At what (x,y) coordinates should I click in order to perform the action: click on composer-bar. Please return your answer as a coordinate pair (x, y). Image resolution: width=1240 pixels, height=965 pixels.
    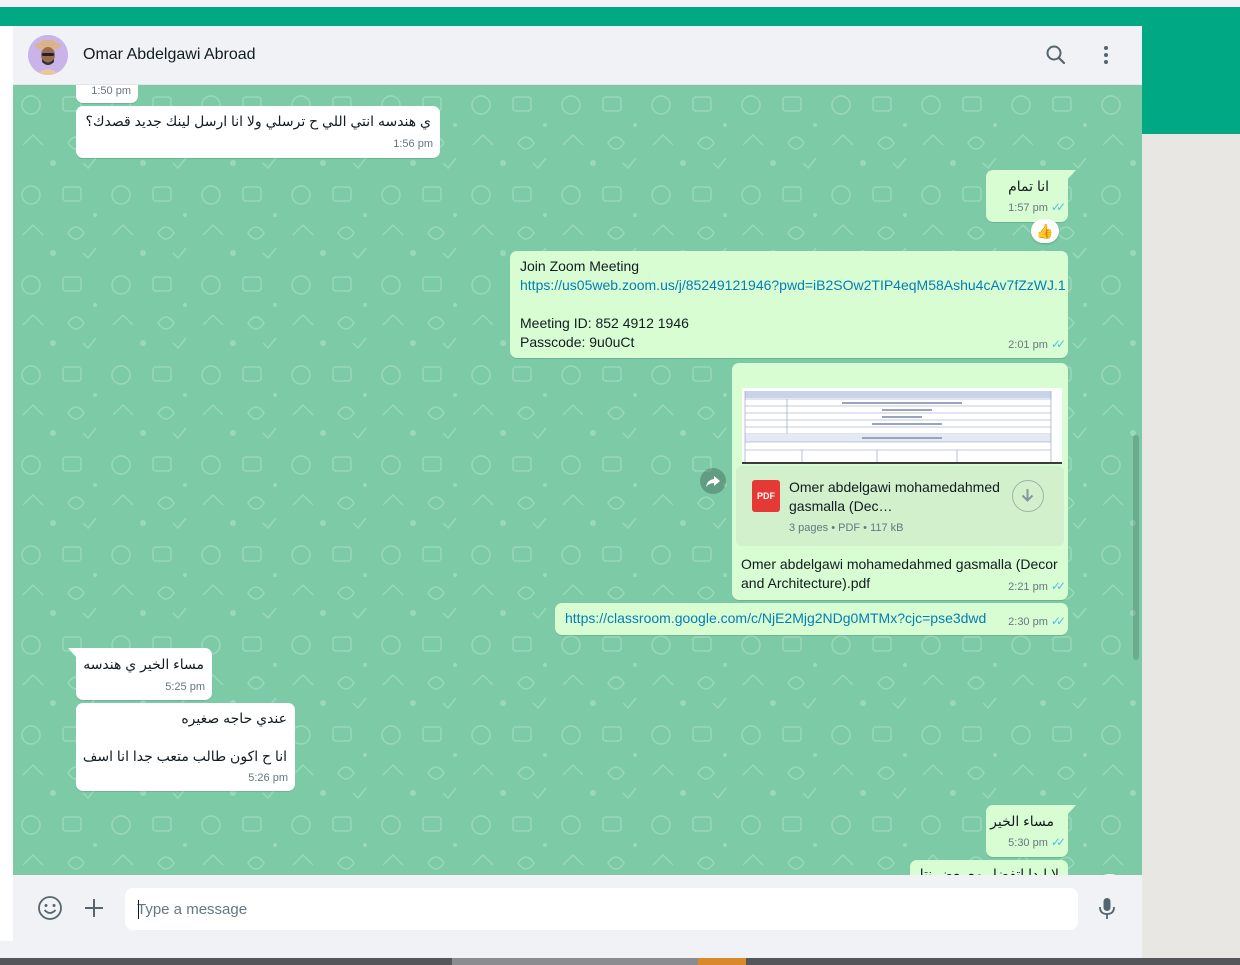
    Looking at the image, I should click on (577, 908).